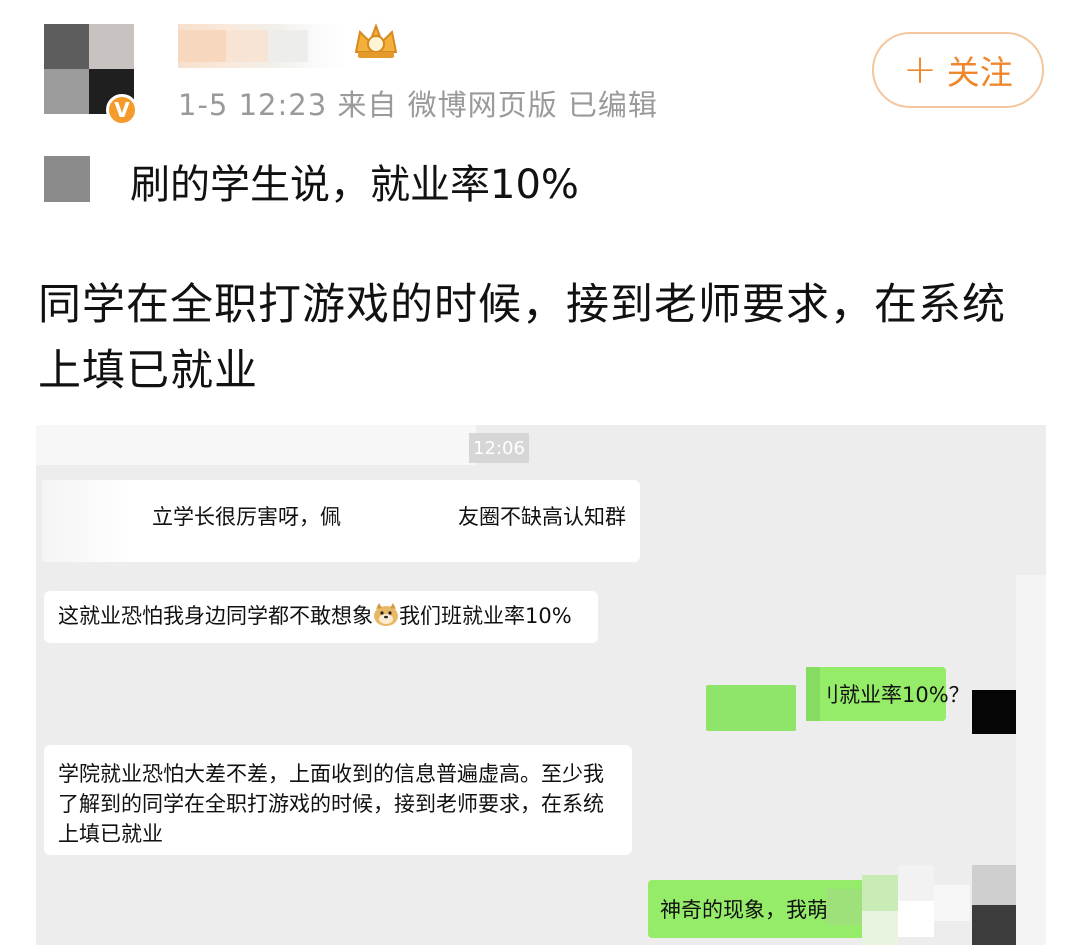  I want to click on post-first-line: 刷的学生说，就业率10%, so click(354, 185).